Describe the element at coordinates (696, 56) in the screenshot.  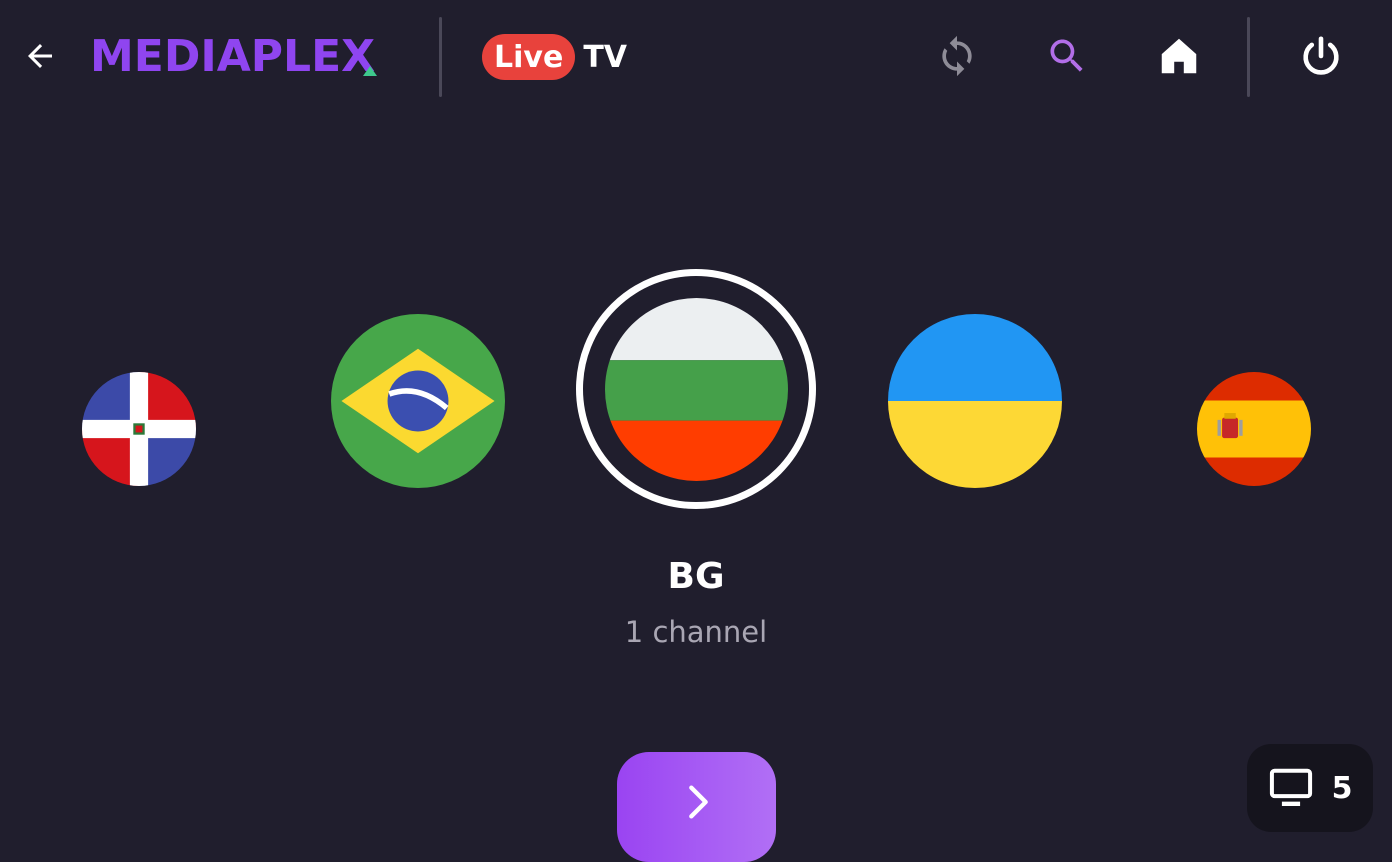
I see `top-bar: MEDIAPLEX Live TV` at that location.